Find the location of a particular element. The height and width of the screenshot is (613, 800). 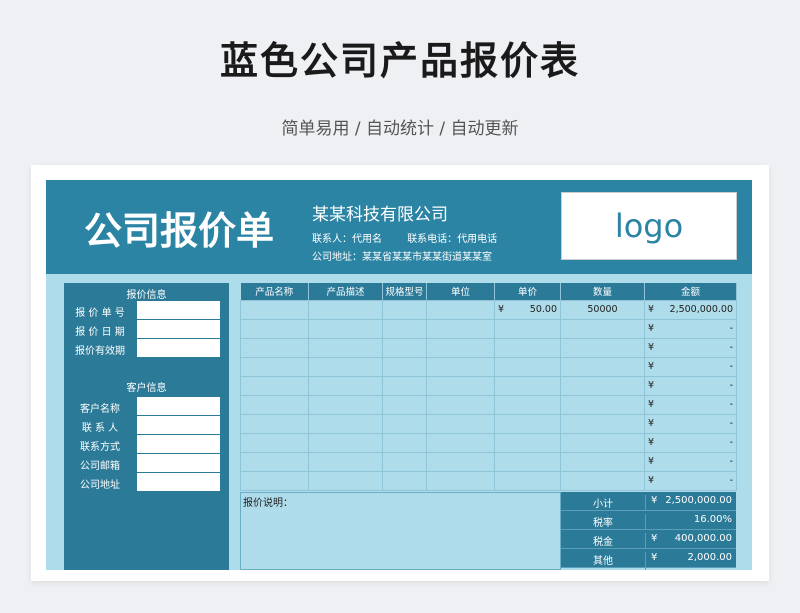

field-row: 报 价 日 期 is located at coordinates (146, 329).